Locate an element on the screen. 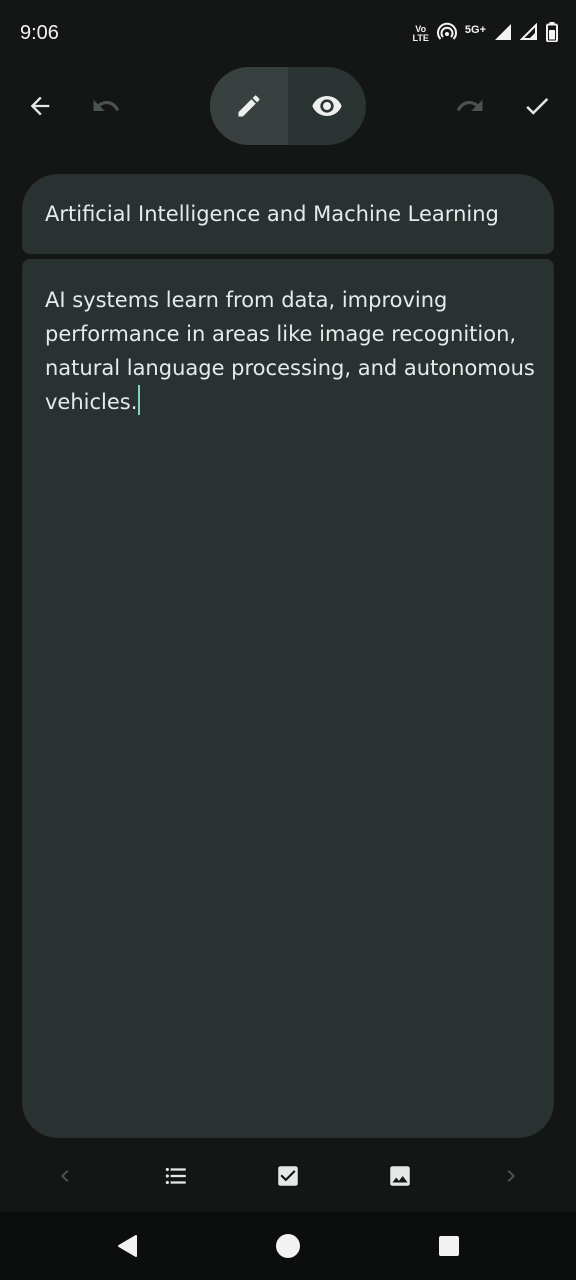 The width and height of the screenshot is (576, 1280). mode-toggle is located at coordinates (288, 106).